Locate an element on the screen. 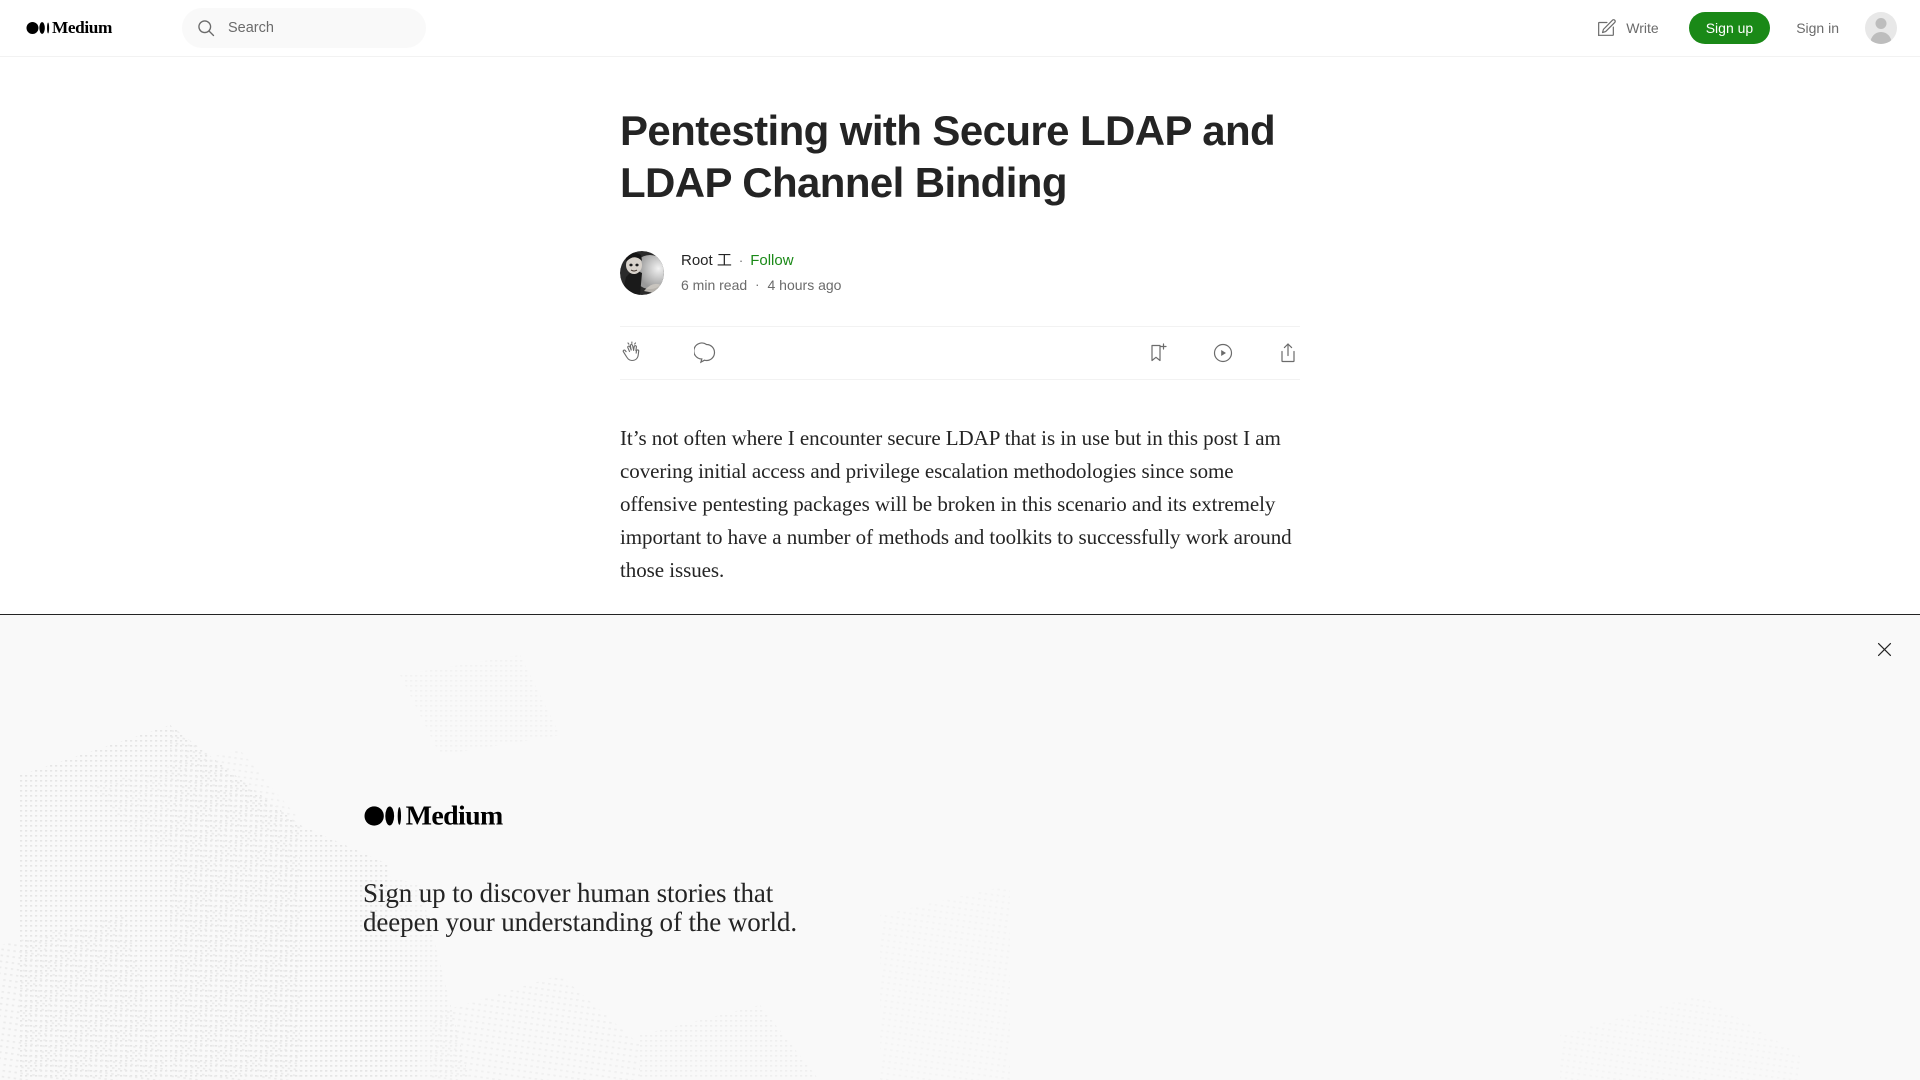  signin-link: Sign in is located at coordinates (1817, 28).